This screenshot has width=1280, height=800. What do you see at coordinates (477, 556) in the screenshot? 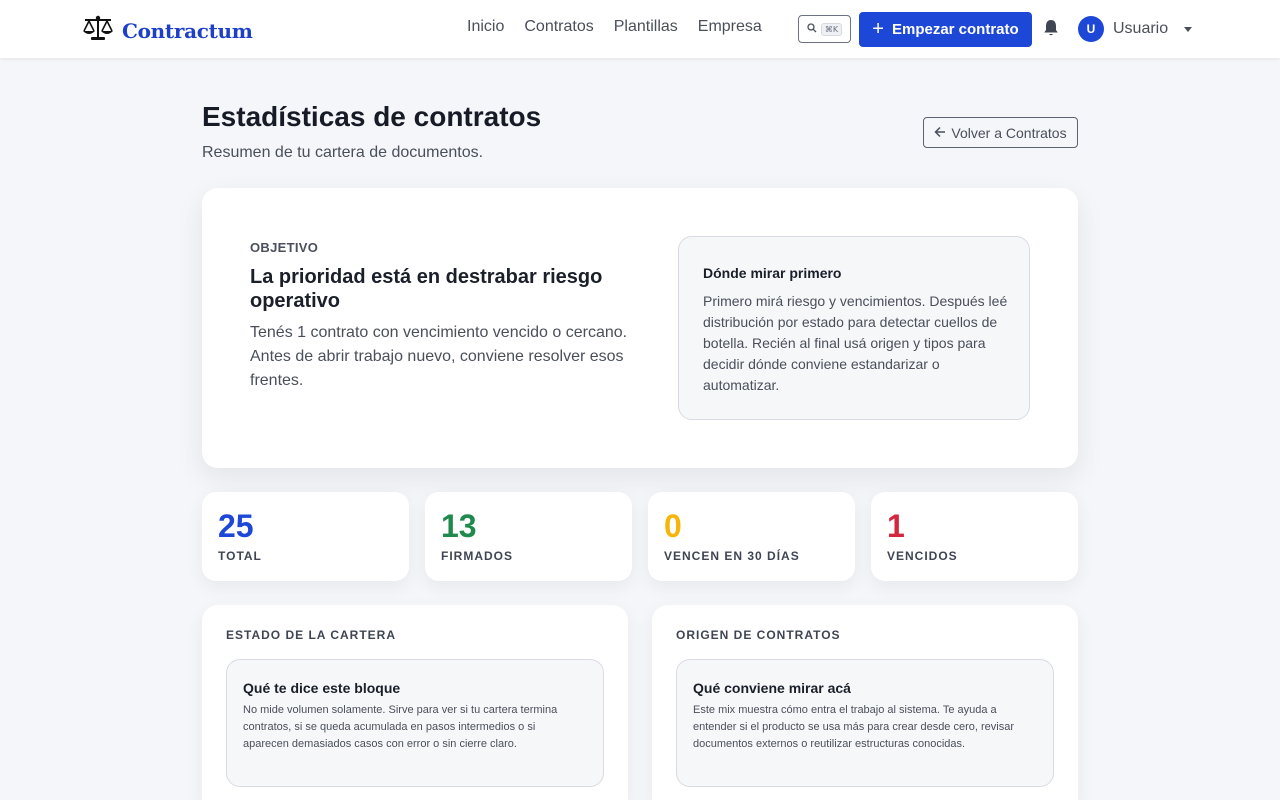
I see `stat-label: FIRMADOS` at bounding box center [477, 556].